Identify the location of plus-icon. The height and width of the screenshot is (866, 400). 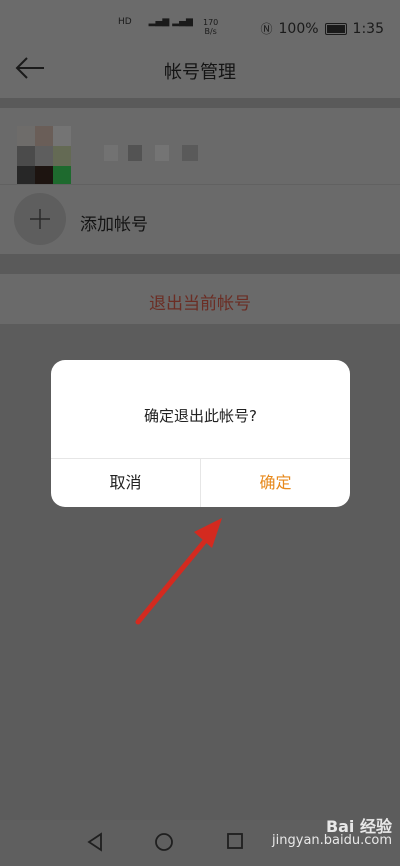
(40, 219).